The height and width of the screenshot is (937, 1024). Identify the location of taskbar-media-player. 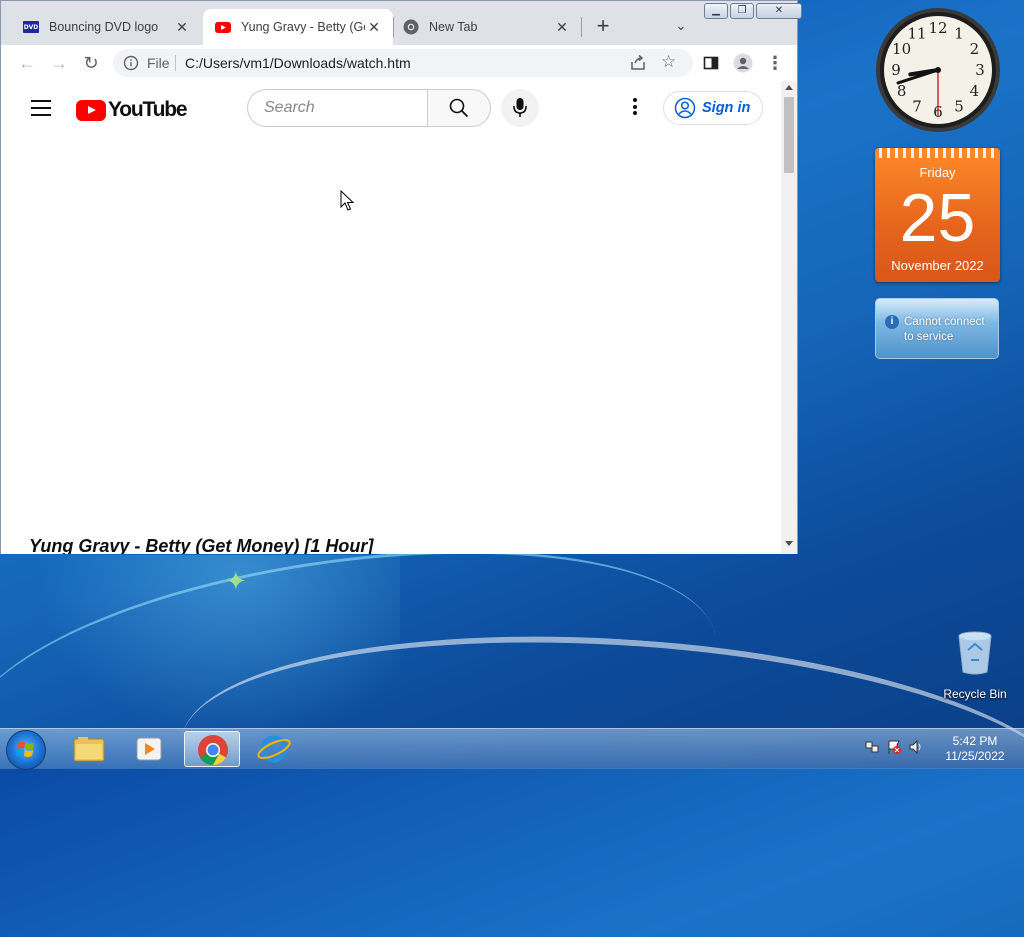
(150, 749).